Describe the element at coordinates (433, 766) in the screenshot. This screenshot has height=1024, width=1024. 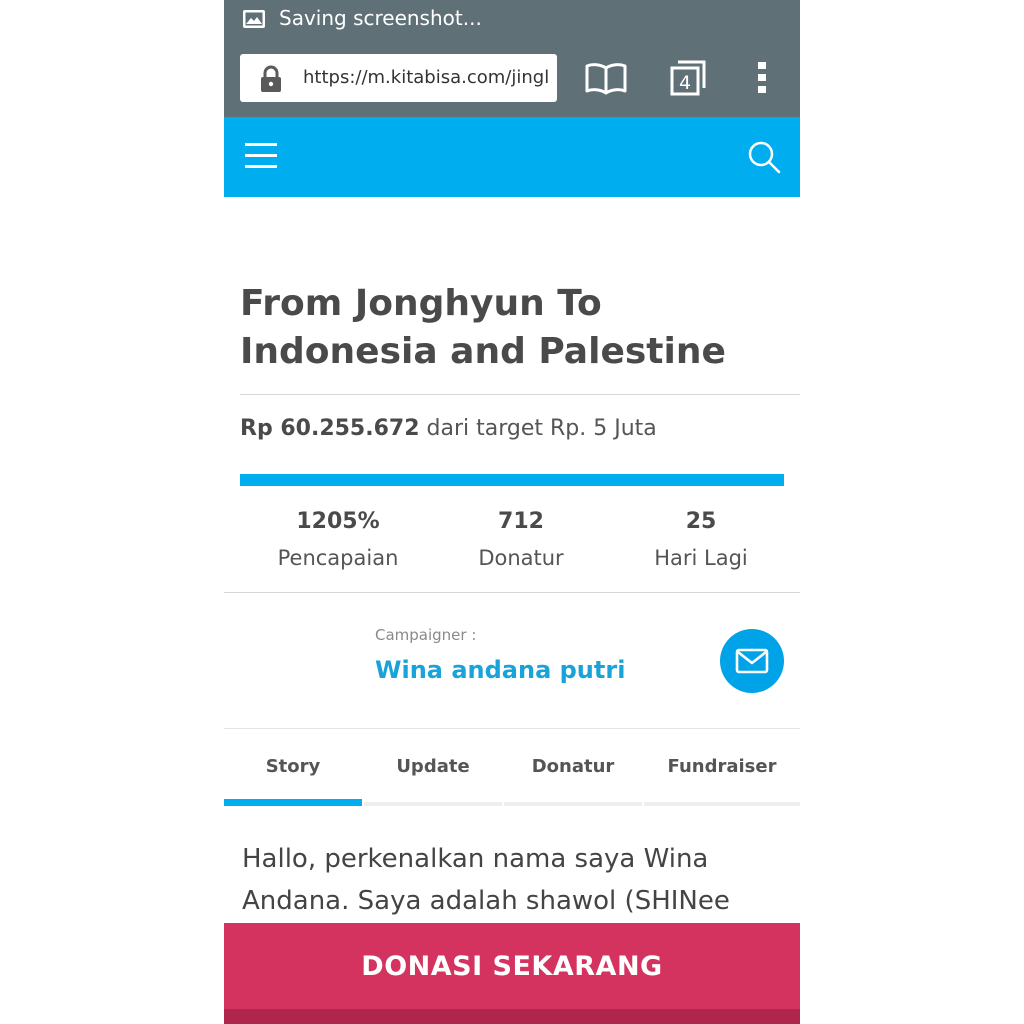
I see `tab-label: Update` at that location.